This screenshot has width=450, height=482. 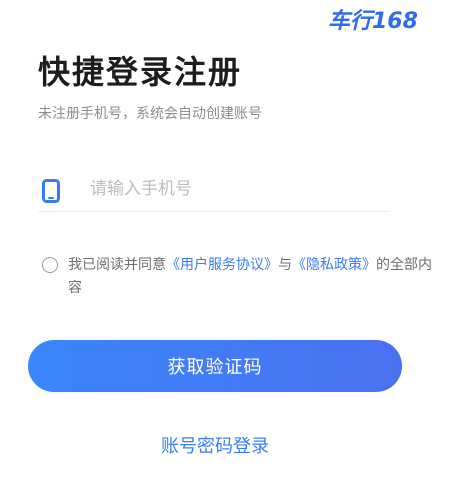 What do you see at coordinates (117, 265) in the screenshot?
I see `agreement-prefix: 我已阅读并同意` at bounding box center [117, 265].